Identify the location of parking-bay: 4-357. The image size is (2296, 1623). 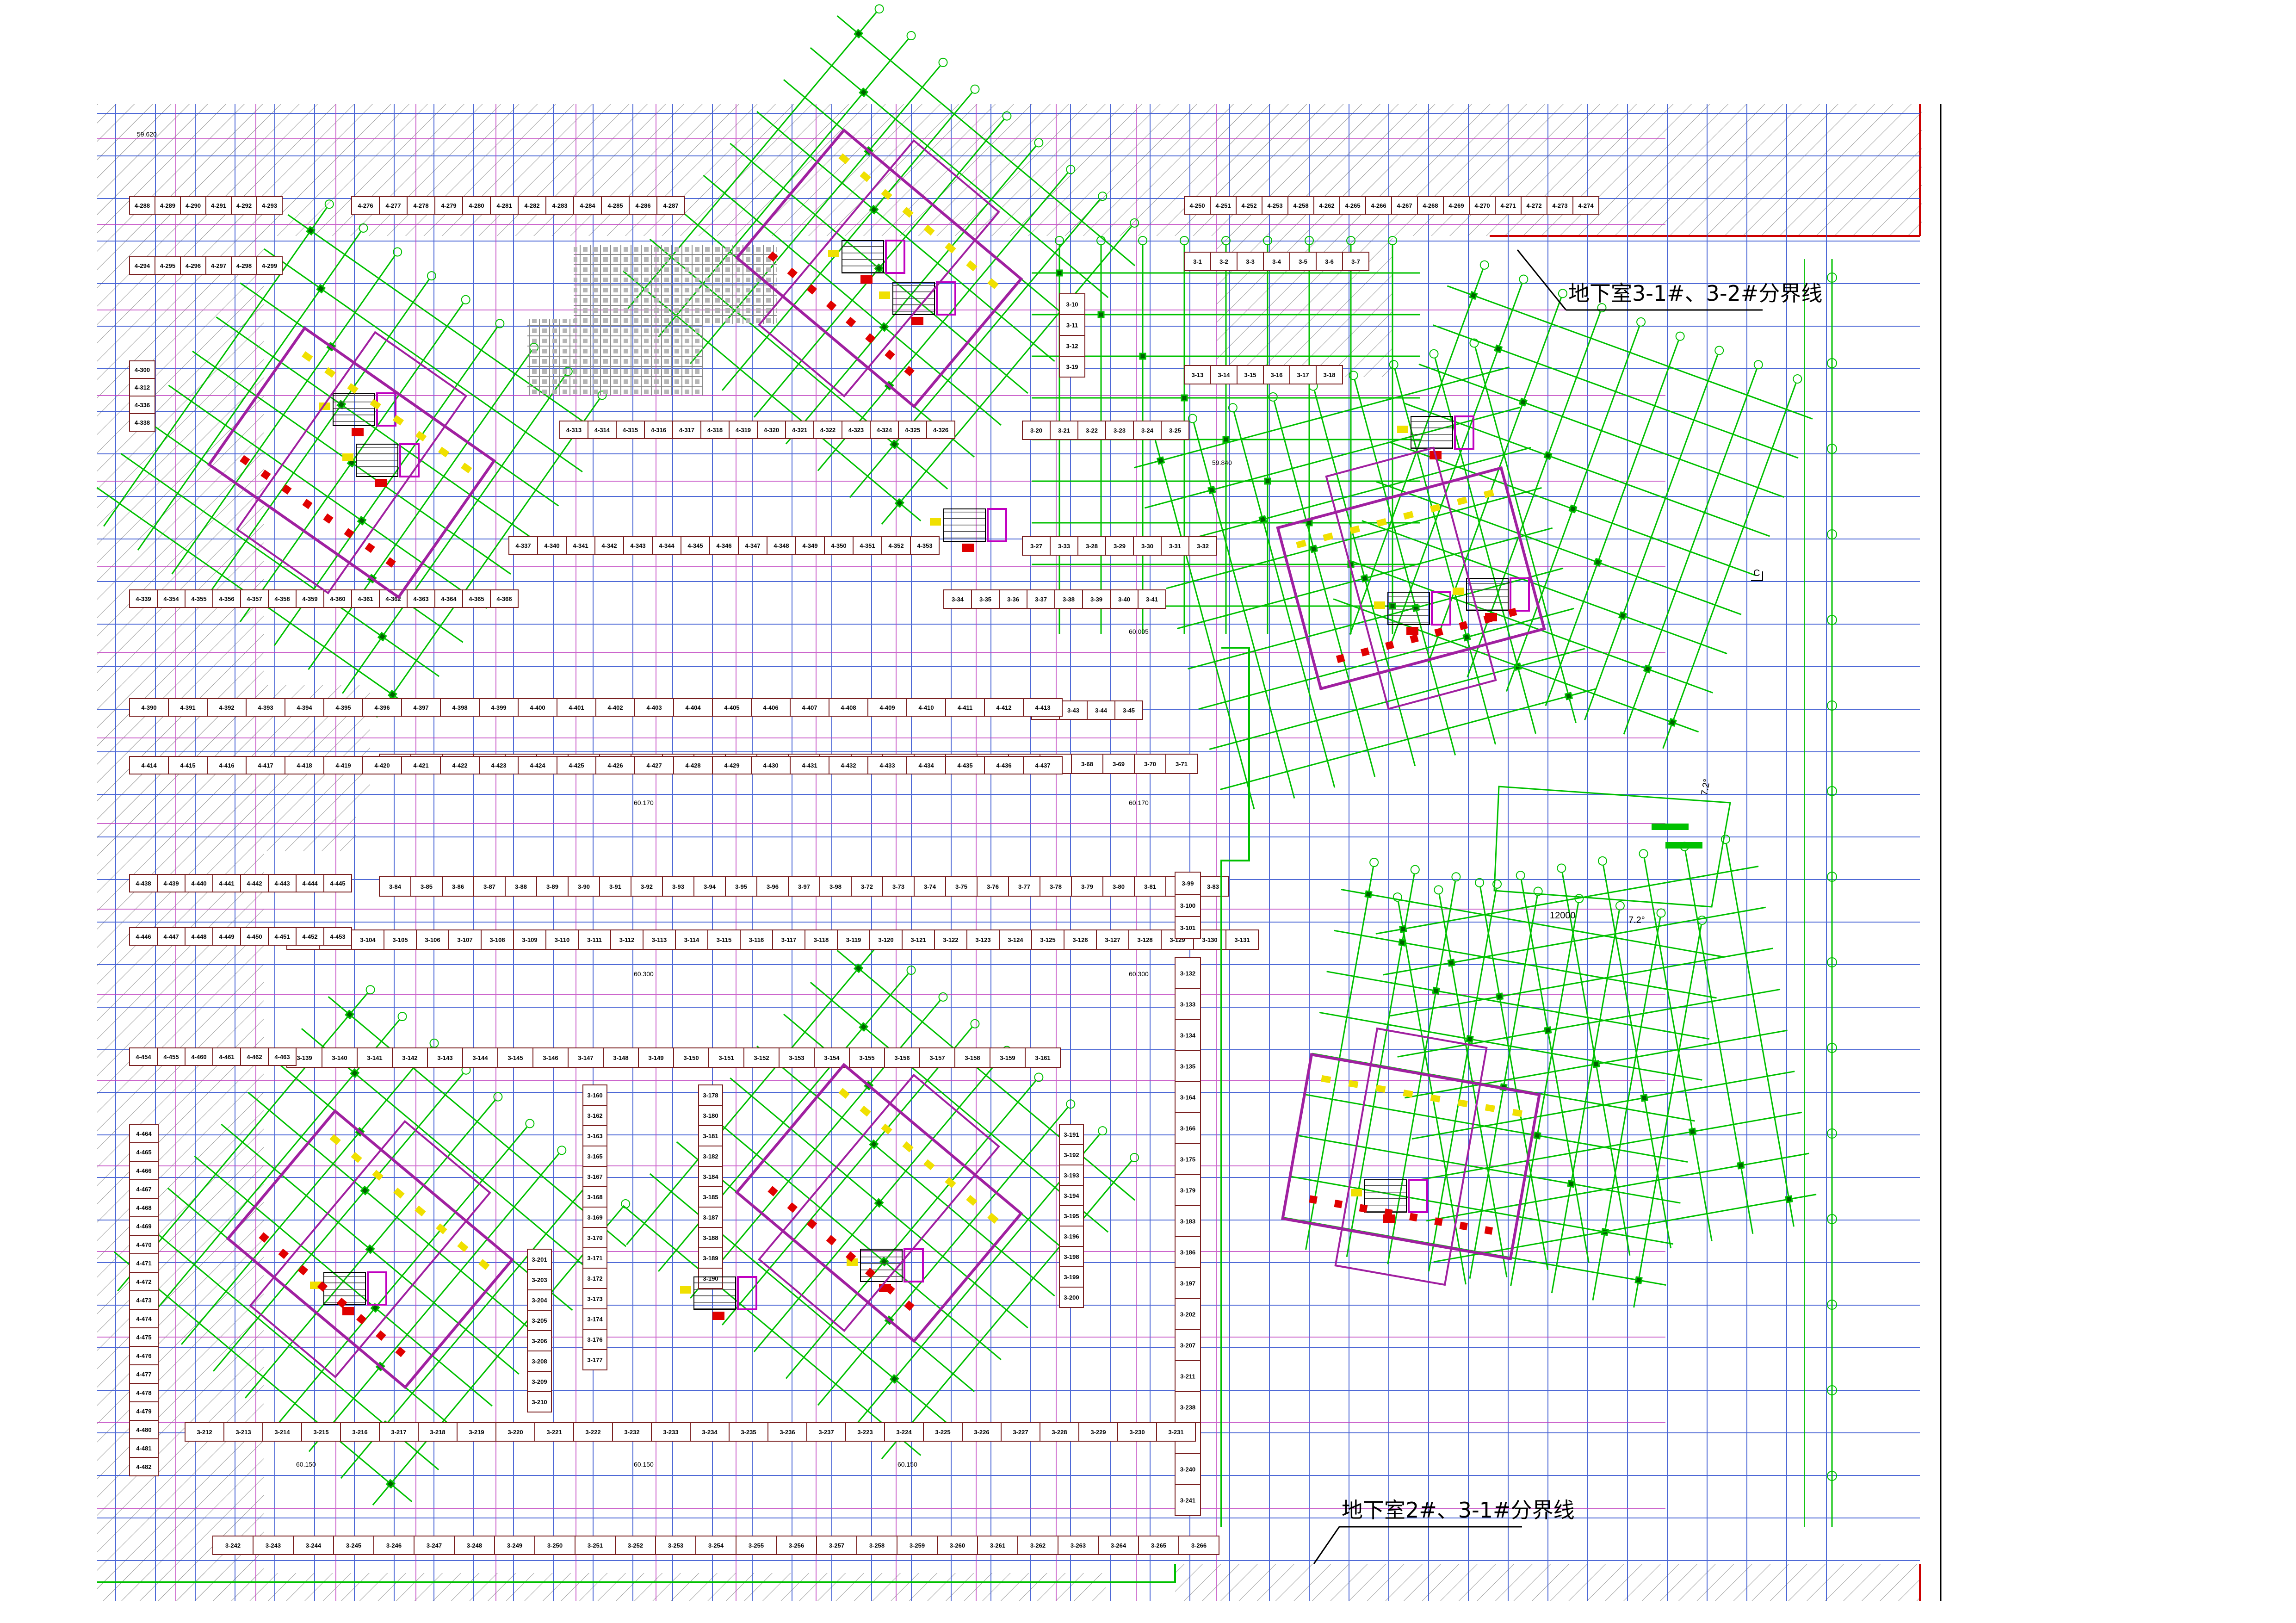
(255, 598).